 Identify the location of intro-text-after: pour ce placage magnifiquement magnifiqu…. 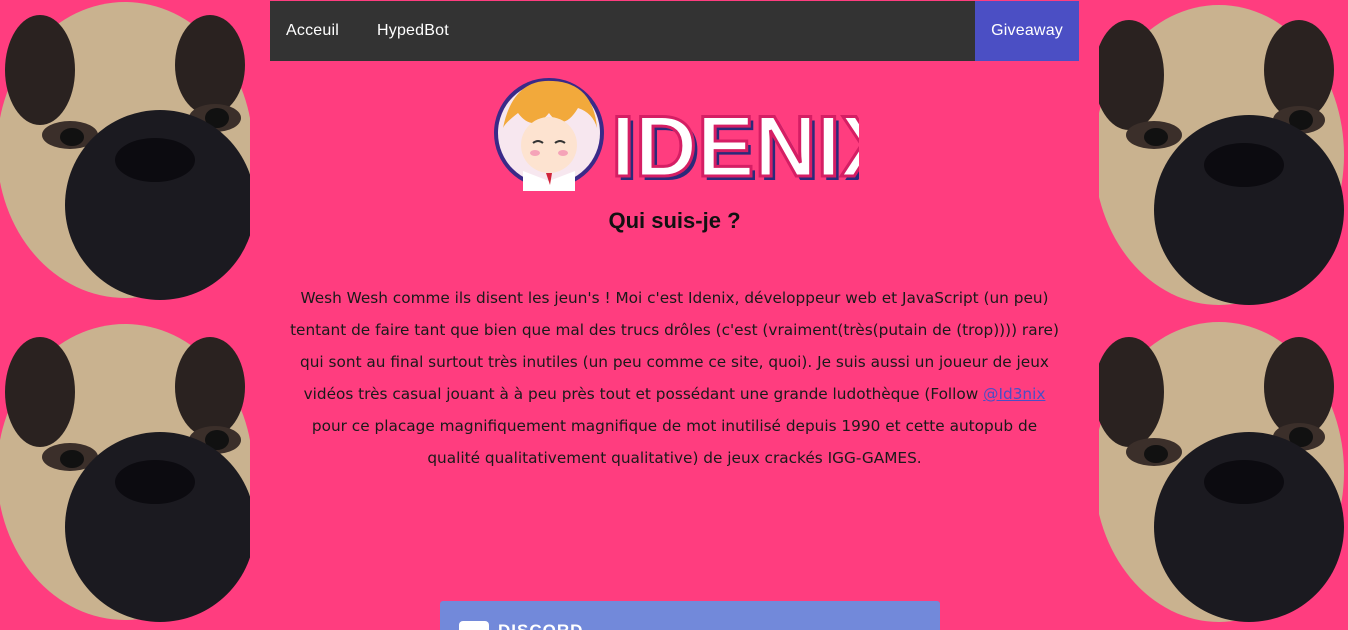
(674, 442).